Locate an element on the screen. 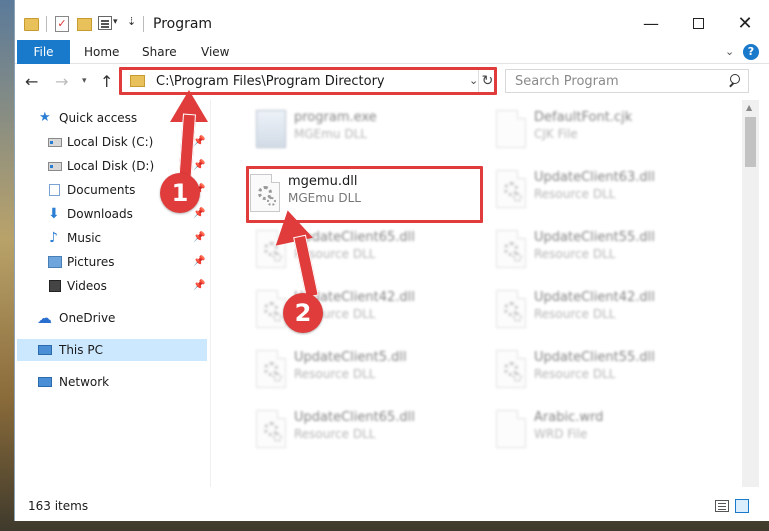 The height and width of the screenshot is (531, 769). nav-item-network: Network is located at coordinates (111, 382).